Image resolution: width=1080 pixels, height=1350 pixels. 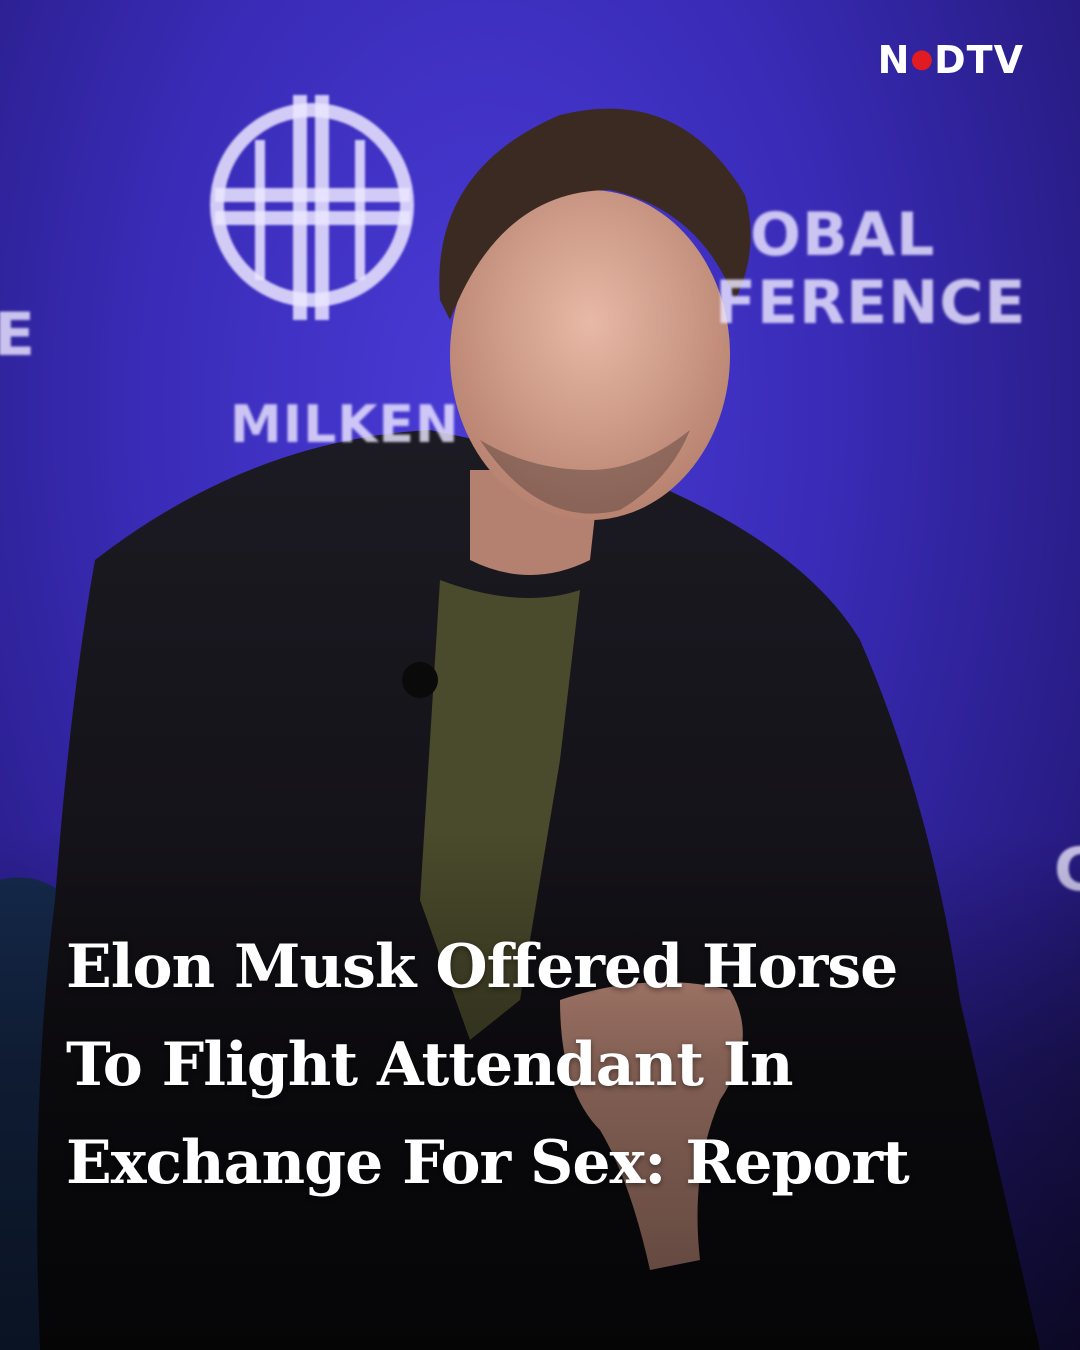 I want to click on headline-line: To Flight Attendant In, so click(x=430, y=1065).